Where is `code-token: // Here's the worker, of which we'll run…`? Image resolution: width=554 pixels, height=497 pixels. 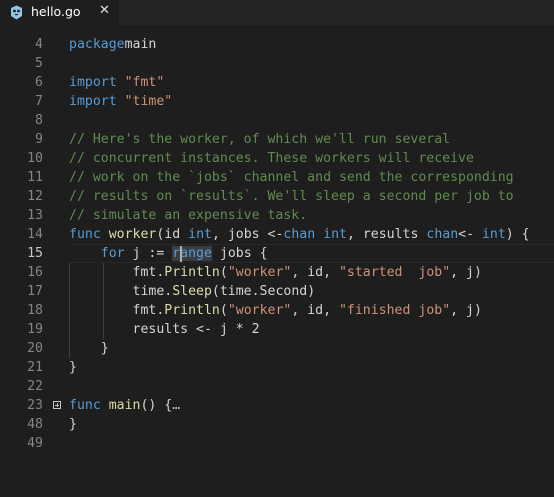
code-token: // Here's the worker, of which we'll run… is located at coordinates (260, 139).